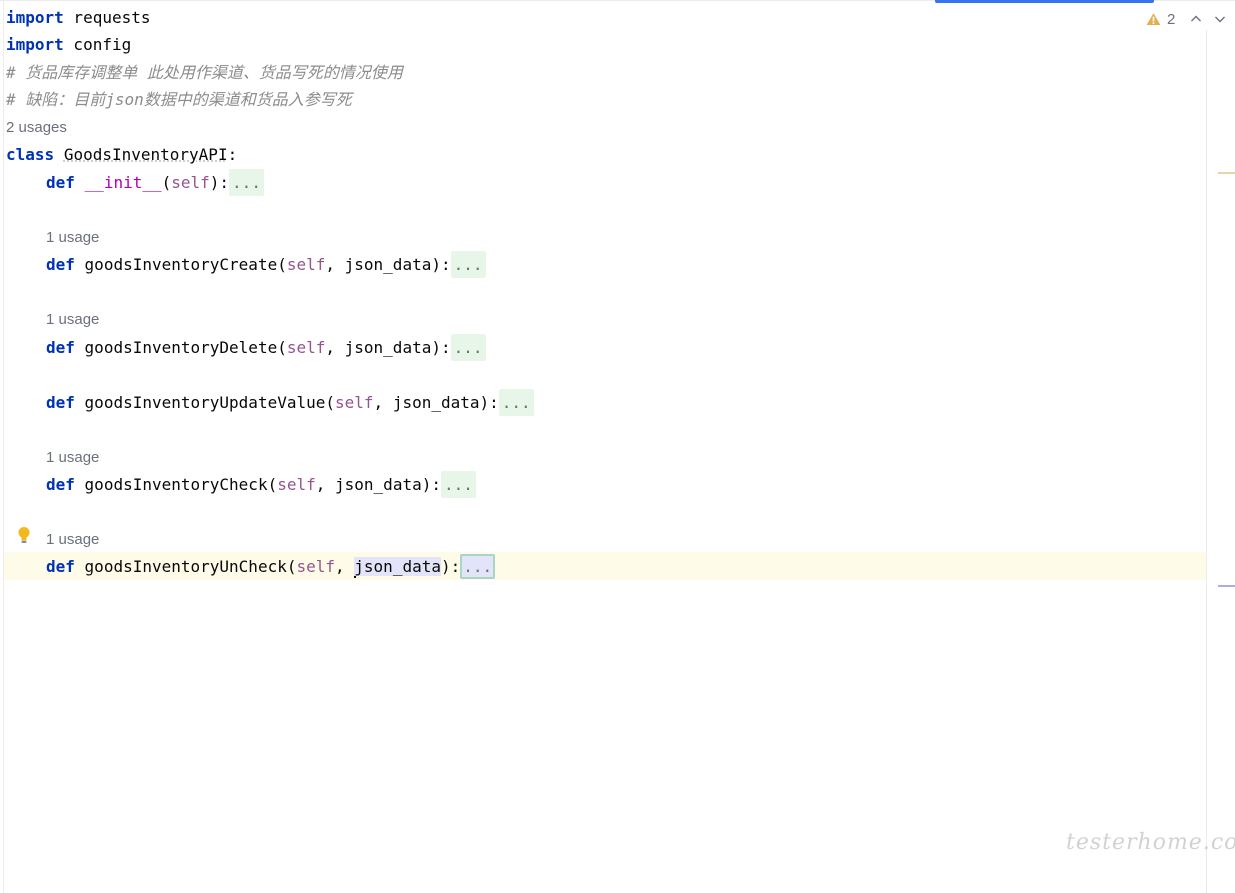 The image size is (1235, 893). What do you see at coordinates (166, 182) in the screenshot?
I see `paren-open: (` at bounding box center [166, 182].